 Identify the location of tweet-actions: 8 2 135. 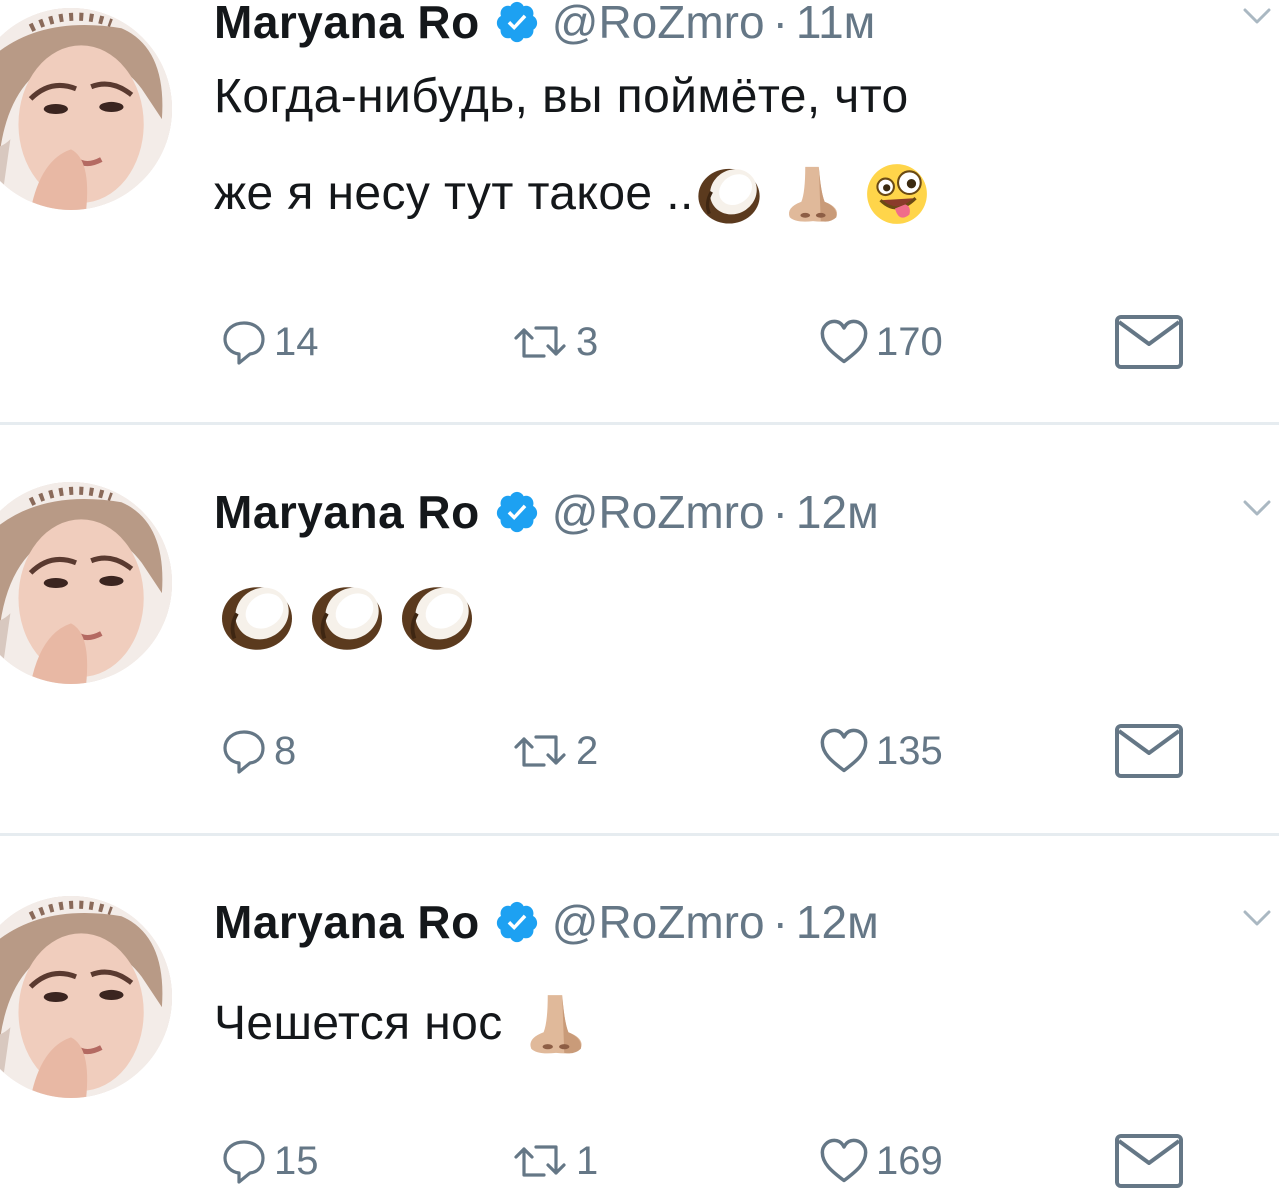
(704, 751).